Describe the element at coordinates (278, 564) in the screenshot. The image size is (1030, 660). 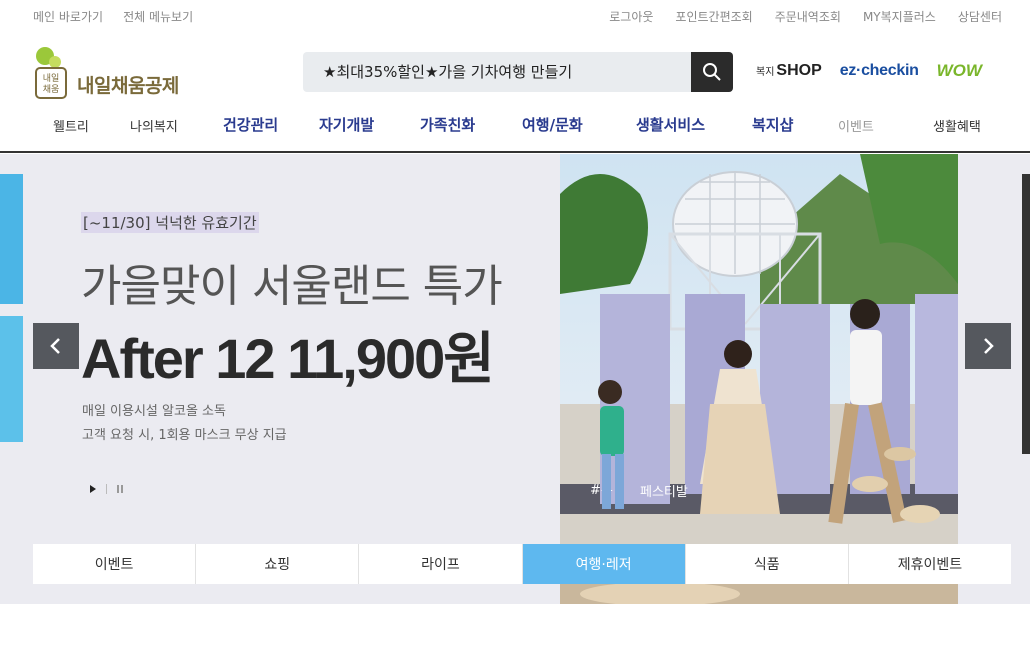
I see `tab-shopping: 쇼핑` at that location.